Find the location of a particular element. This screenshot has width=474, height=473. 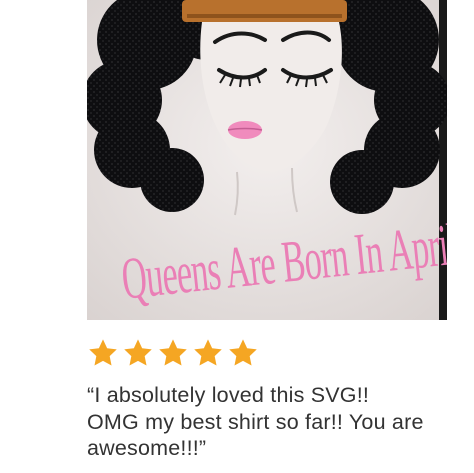

review-line: “I absolutely loved this SVG!! is located at coordinates (228, 395).